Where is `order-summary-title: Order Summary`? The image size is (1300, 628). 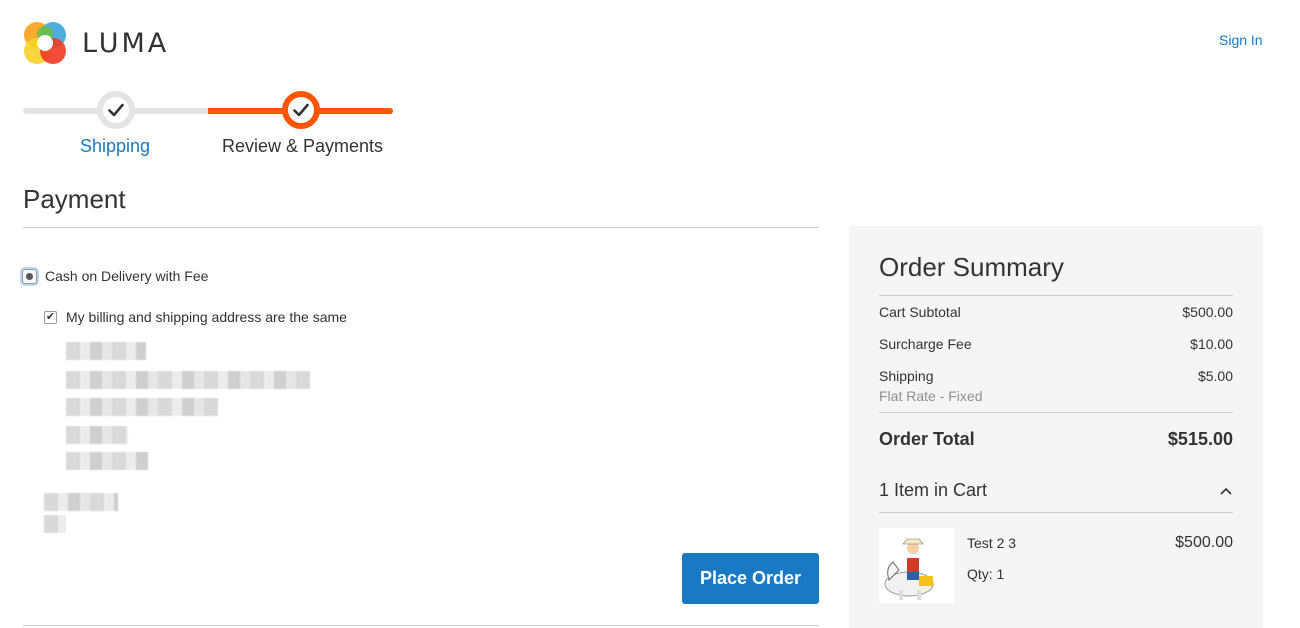 order-summary-title: Order Summary is located at coordinates (971, 267).